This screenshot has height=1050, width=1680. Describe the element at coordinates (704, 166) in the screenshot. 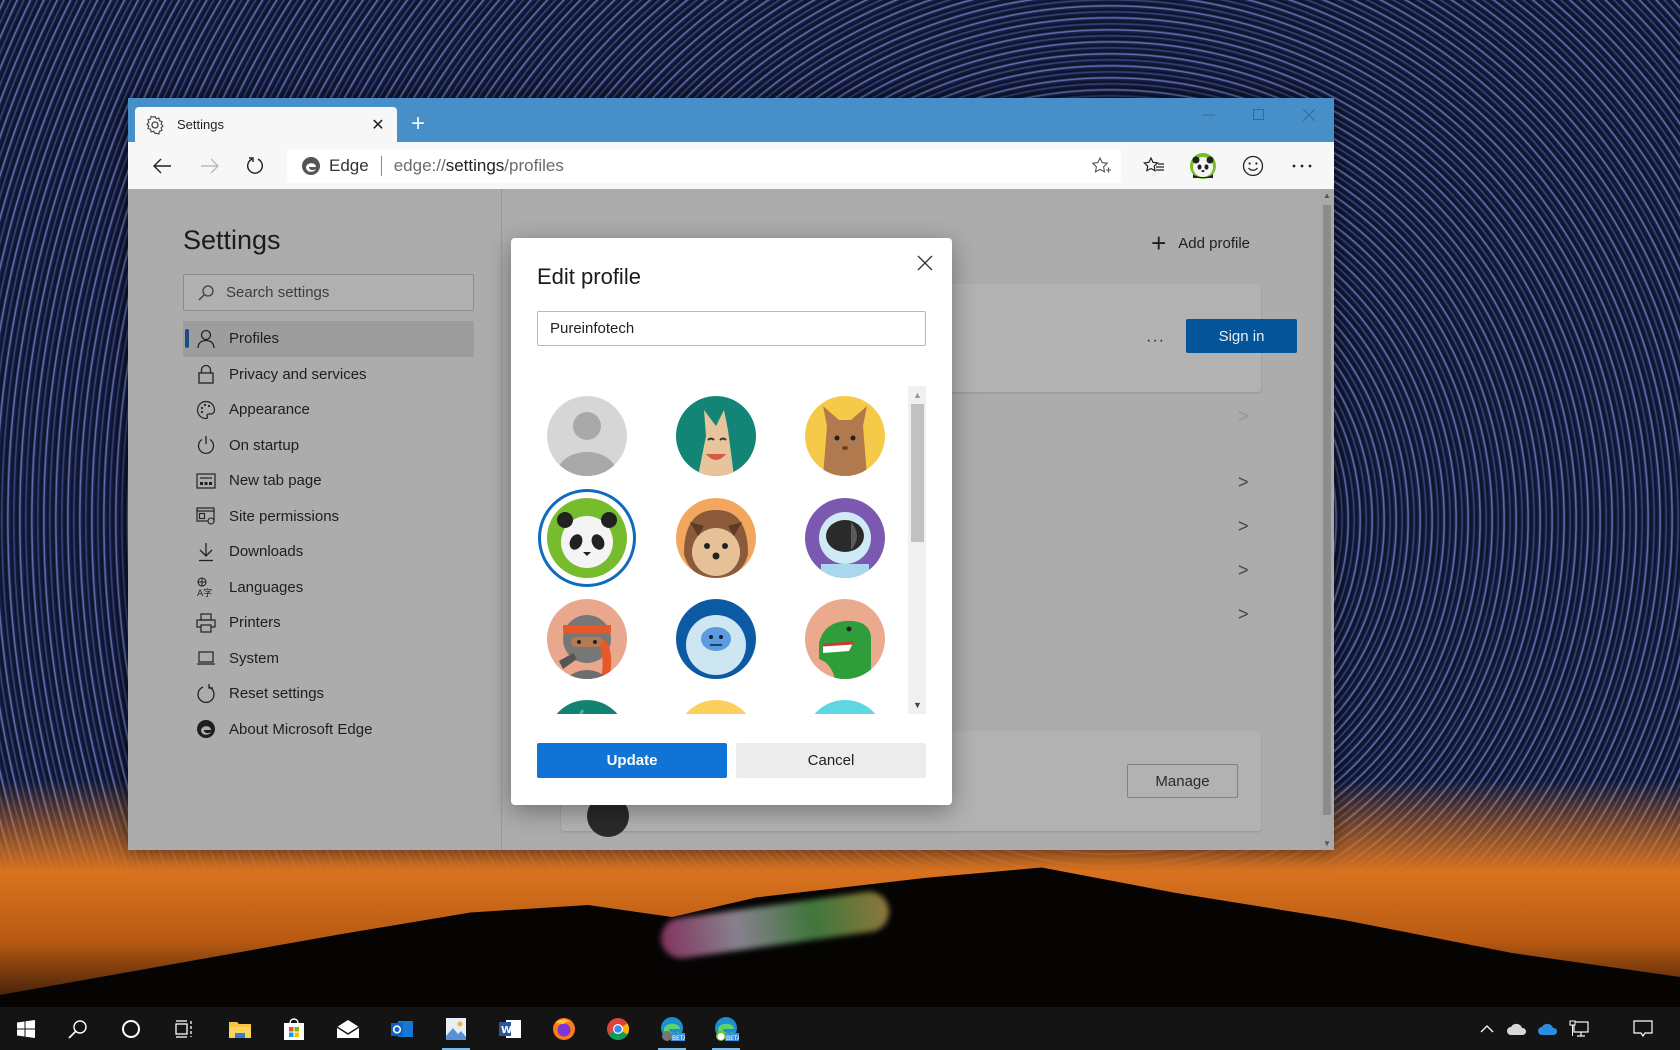

I see `address-bar: Edge edge://settings/profiles` at that location.